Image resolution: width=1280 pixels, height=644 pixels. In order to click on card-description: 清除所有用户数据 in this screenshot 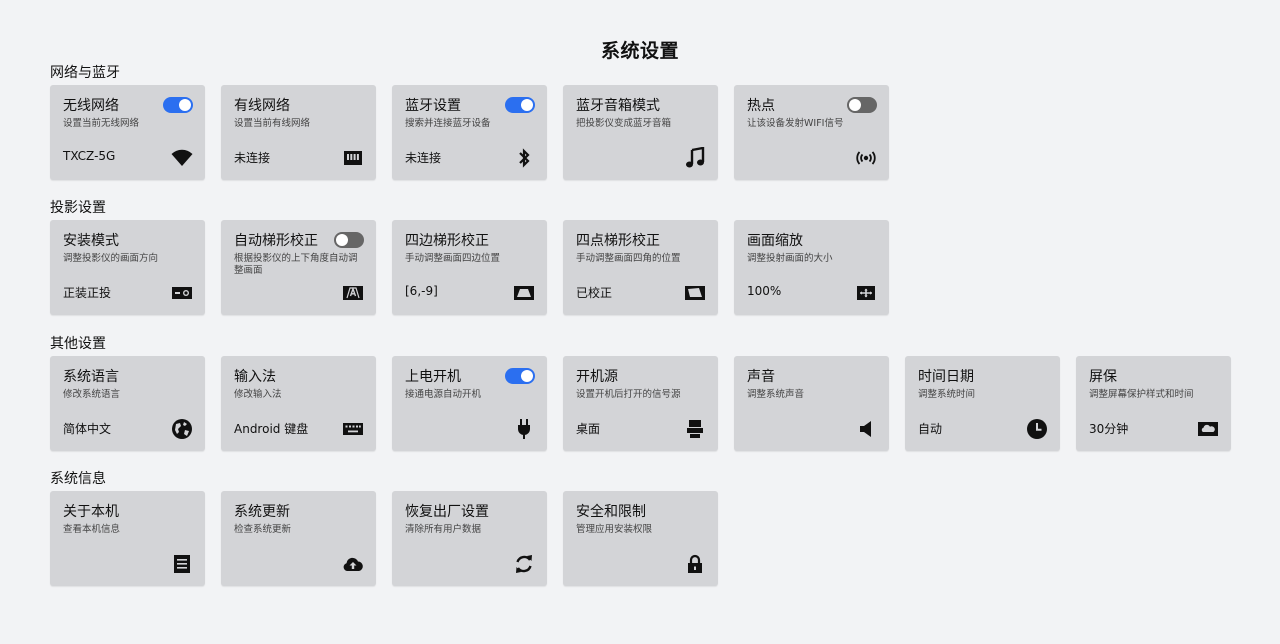, I will do `click(443, 529)`.